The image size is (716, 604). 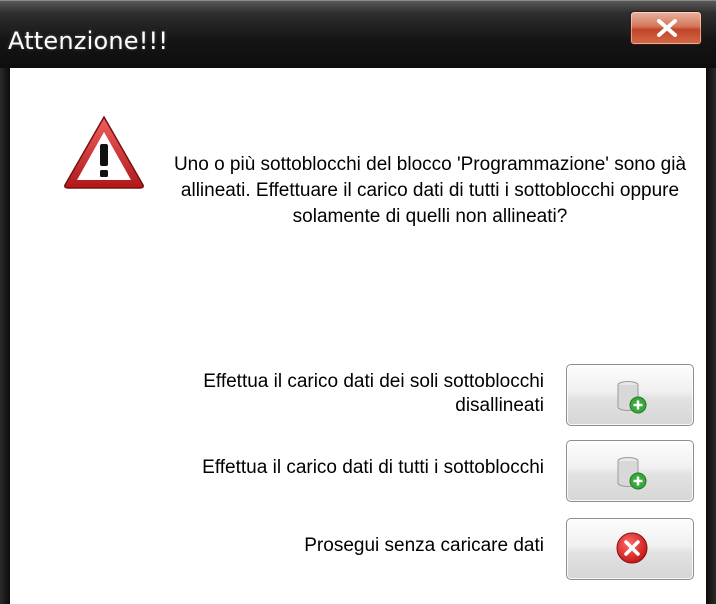 I want to click on skip-loading-button, so click(x=630, y=549).